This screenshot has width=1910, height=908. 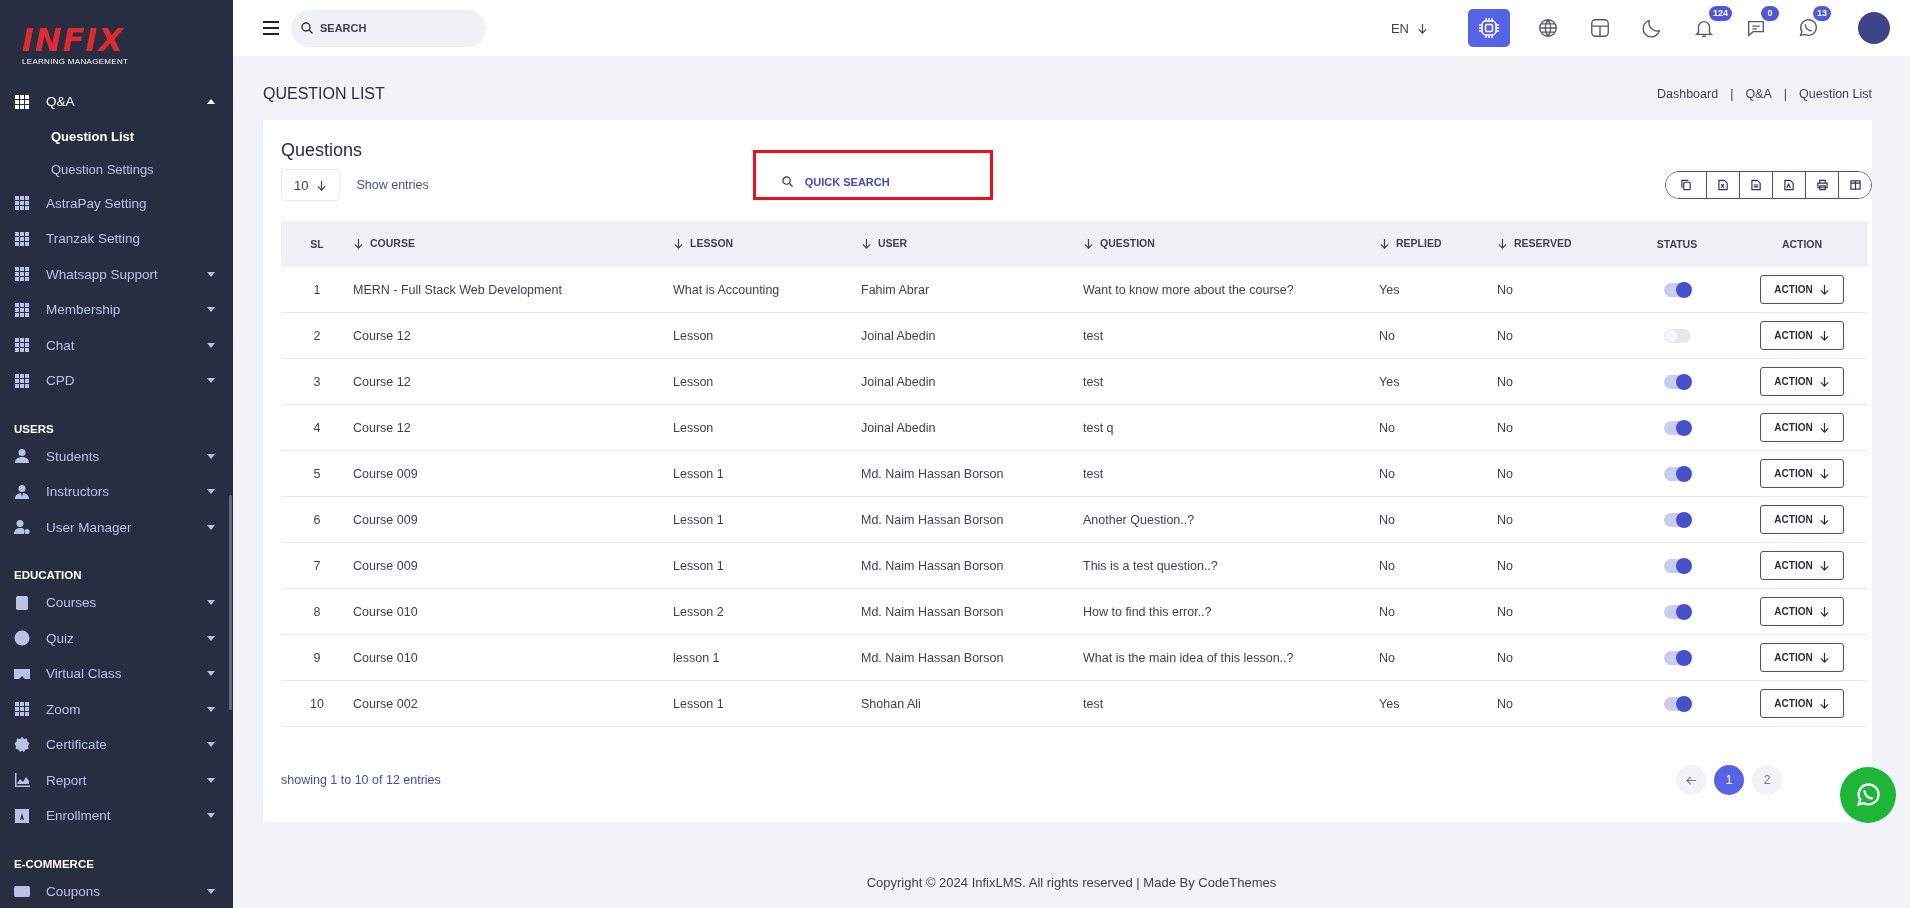 I want to click on column-header: SL, so click(x=317, y=244).